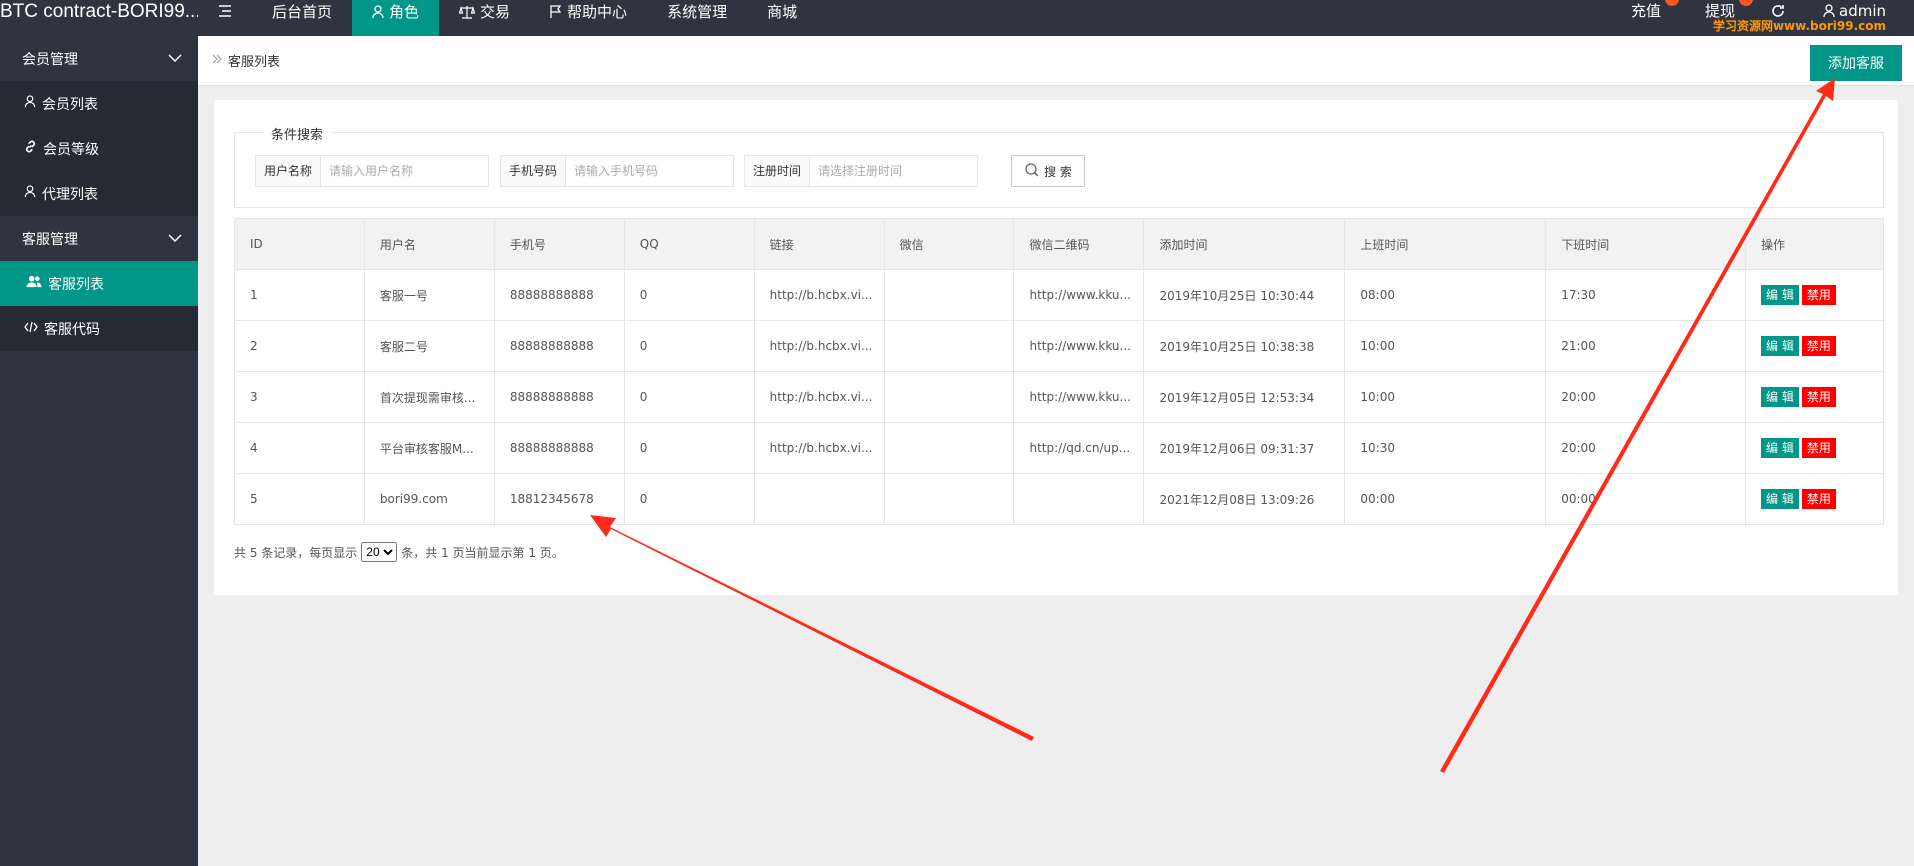 Image resolution: width=1914 pixels, height=866 pixels. I want to click on nav-system: 系统管理, so click(697, 18).